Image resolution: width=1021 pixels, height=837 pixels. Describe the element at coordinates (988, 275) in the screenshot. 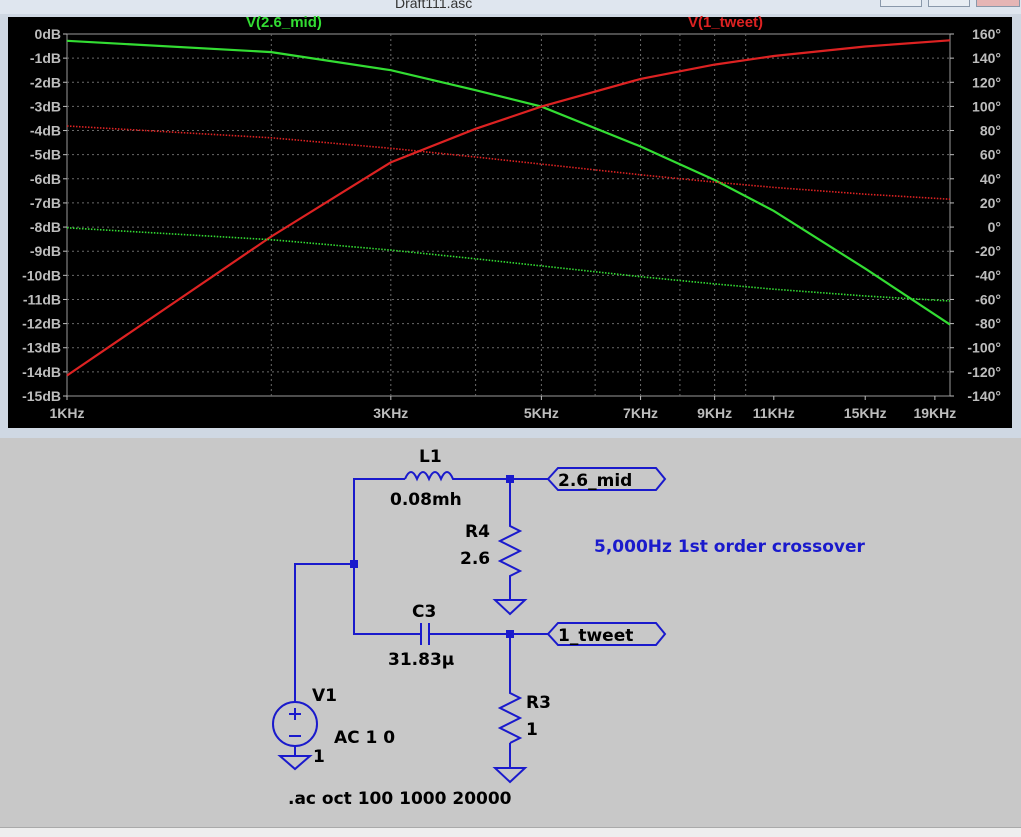

I see `y-right-tick-label: -40°` at that location.